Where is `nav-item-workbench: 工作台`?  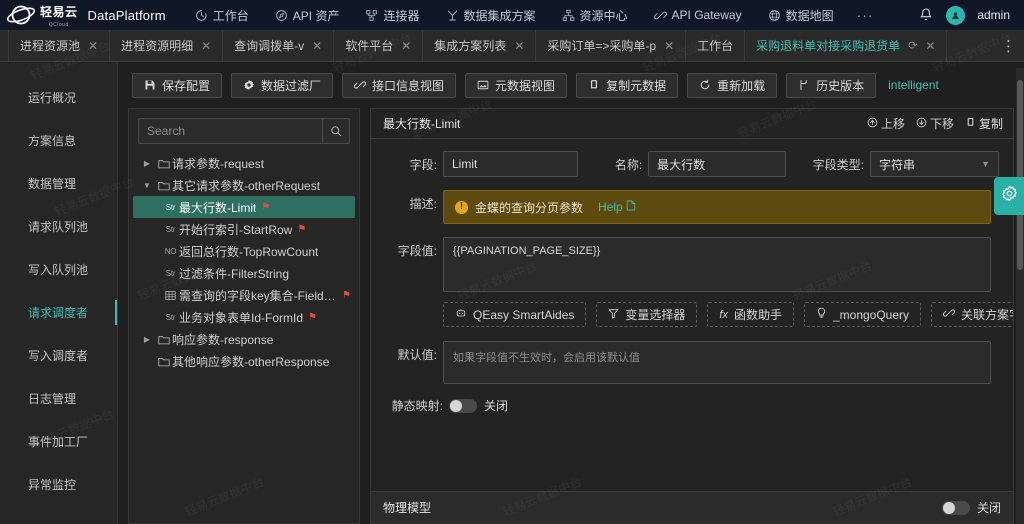
nav-item-workbench: 工作台 is located at coordinates (222, 15).